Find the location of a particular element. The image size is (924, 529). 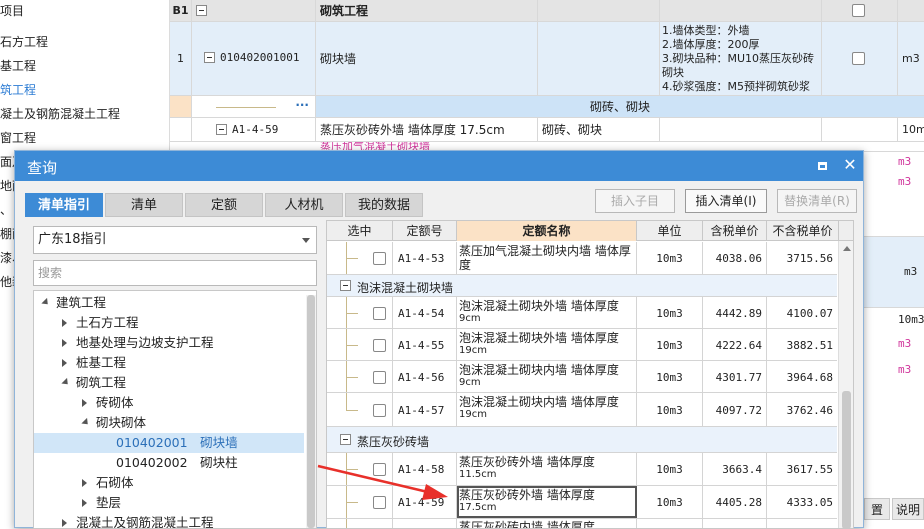

scroll-up-icon is located at coordinates (847, 248).